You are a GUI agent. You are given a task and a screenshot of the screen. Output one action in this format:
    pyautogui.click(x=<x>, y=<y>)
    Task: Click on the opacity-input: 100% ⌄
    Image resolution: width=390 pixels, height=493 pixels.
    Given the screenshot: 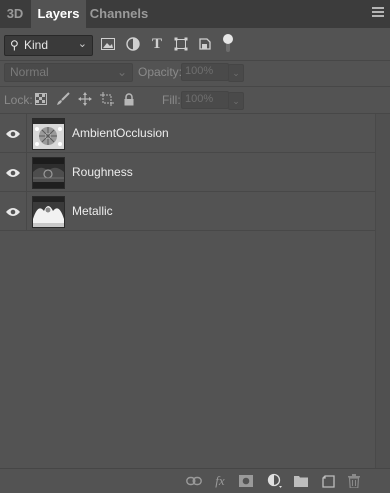 What is the action you would take?
    pyautogui.click(x=212, y=72)
    